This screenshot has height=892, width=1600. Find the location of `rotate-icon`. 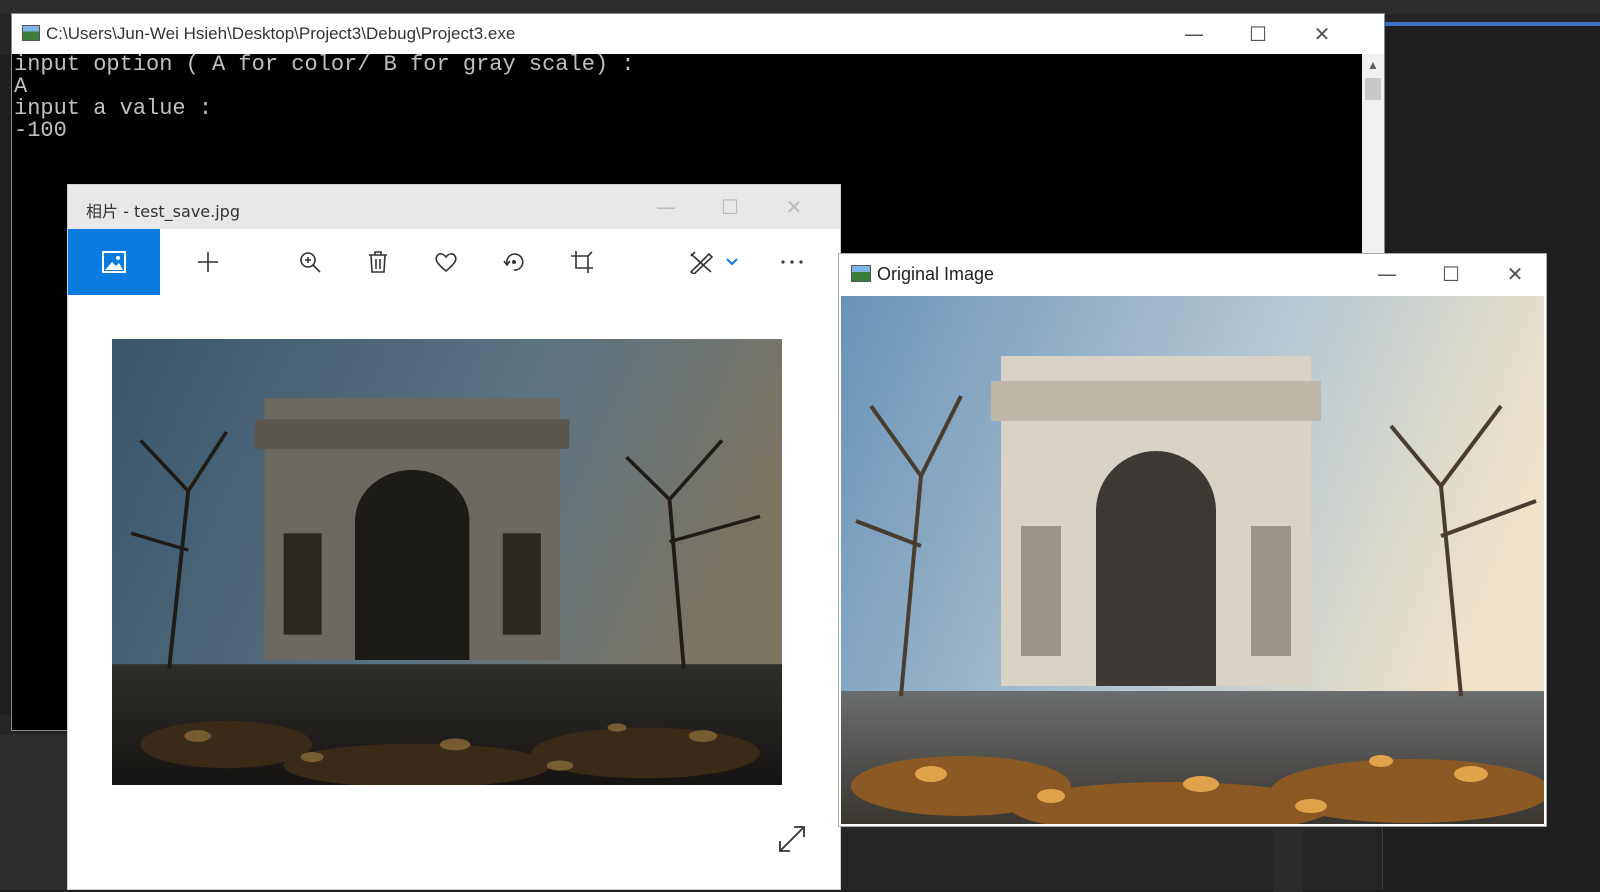

rotate-icon is located at coordinates (513, 262).